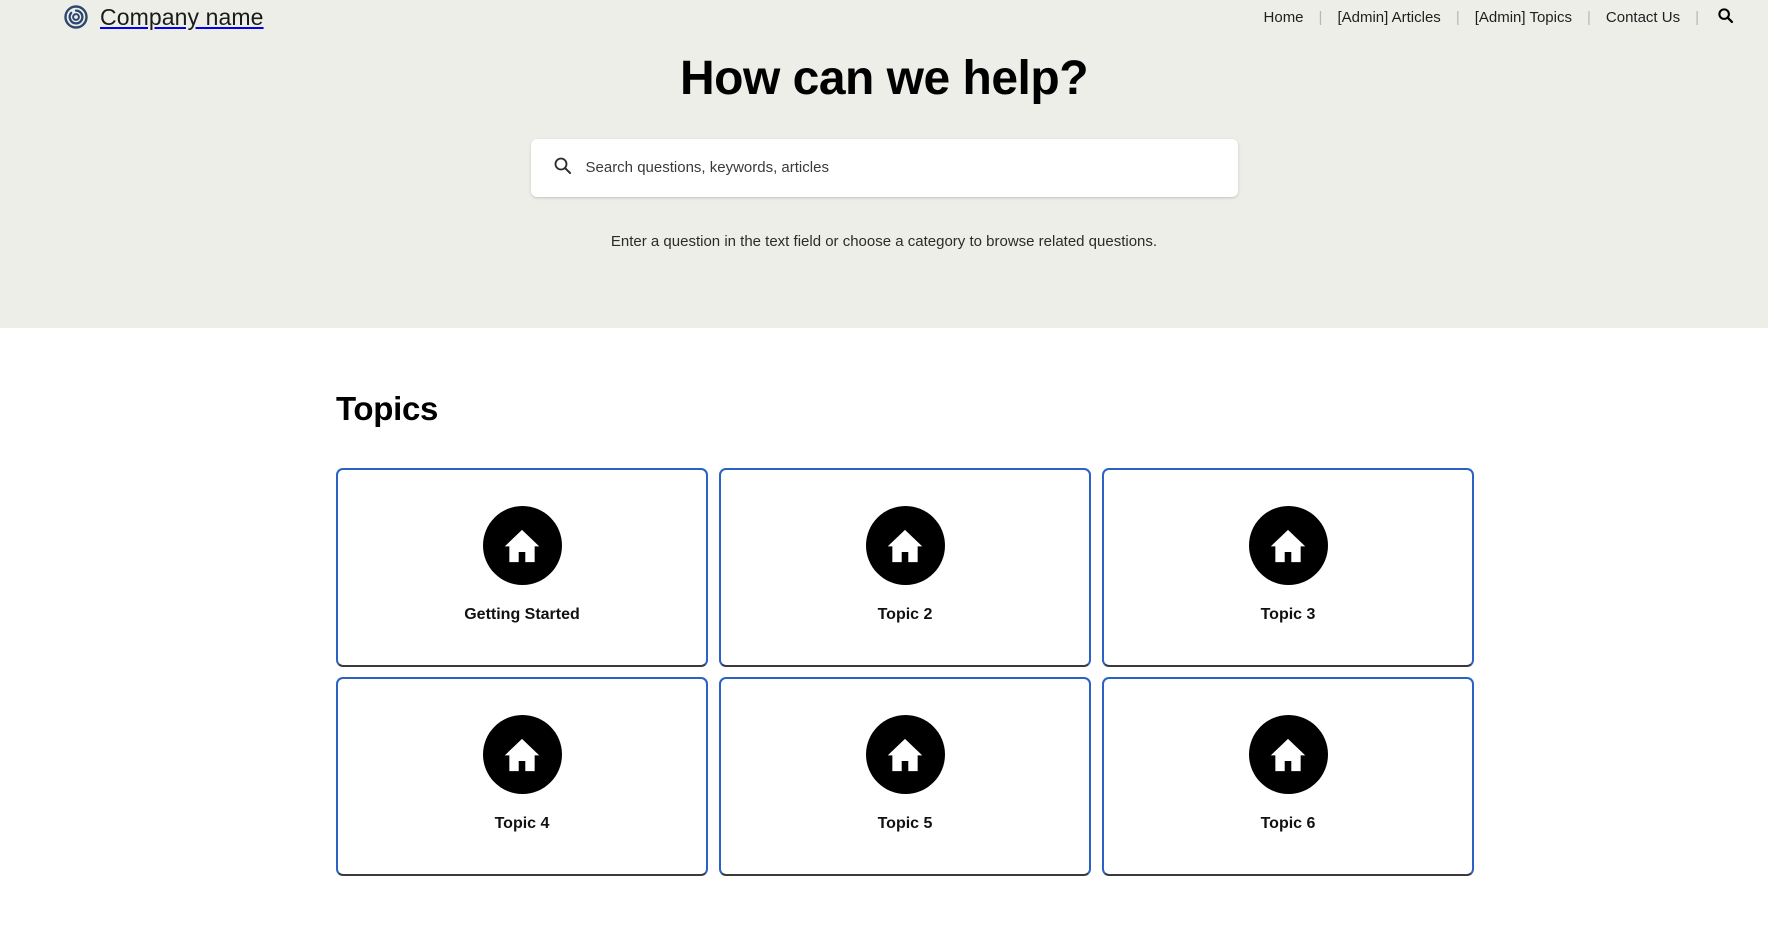 This screenshot has height=936, width=1768. I want to click on topic-card-label: Topic 6, so click(1288, 823).